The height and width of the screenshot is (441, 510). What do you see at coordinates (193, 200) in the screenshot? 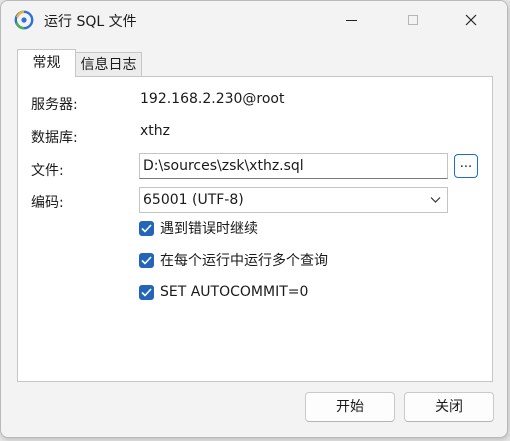
I see `encoding-selected-value: 65001 (UTF-8)` at bounding box center [193, 200].